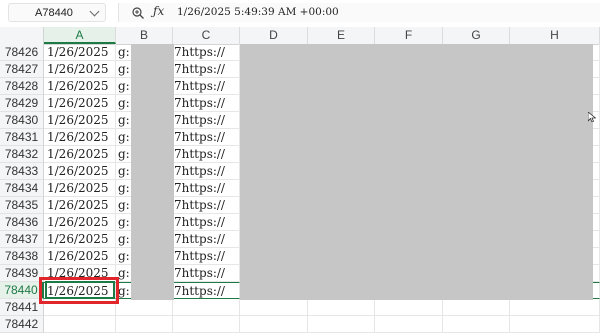 The height and width of the screenshot is (333, 600). What do you see at coordinates (476, 35) in the screenshot?
I see `column-header-g: G` at bounding box center [476, 35].